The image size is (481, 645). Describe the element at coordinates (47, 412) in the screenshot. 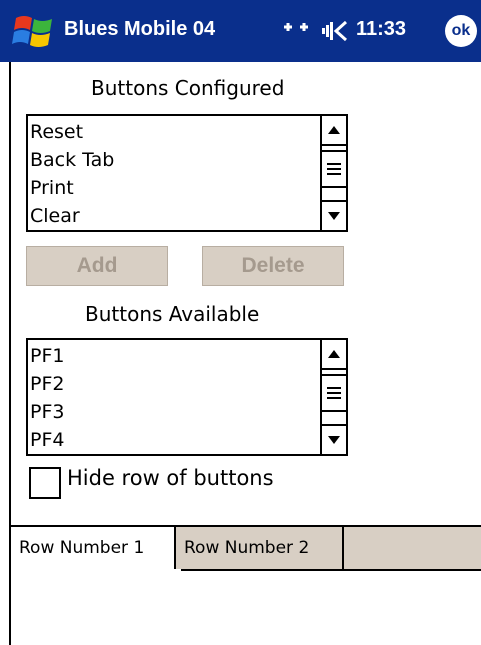

I see `list-item: PF3` at that location.